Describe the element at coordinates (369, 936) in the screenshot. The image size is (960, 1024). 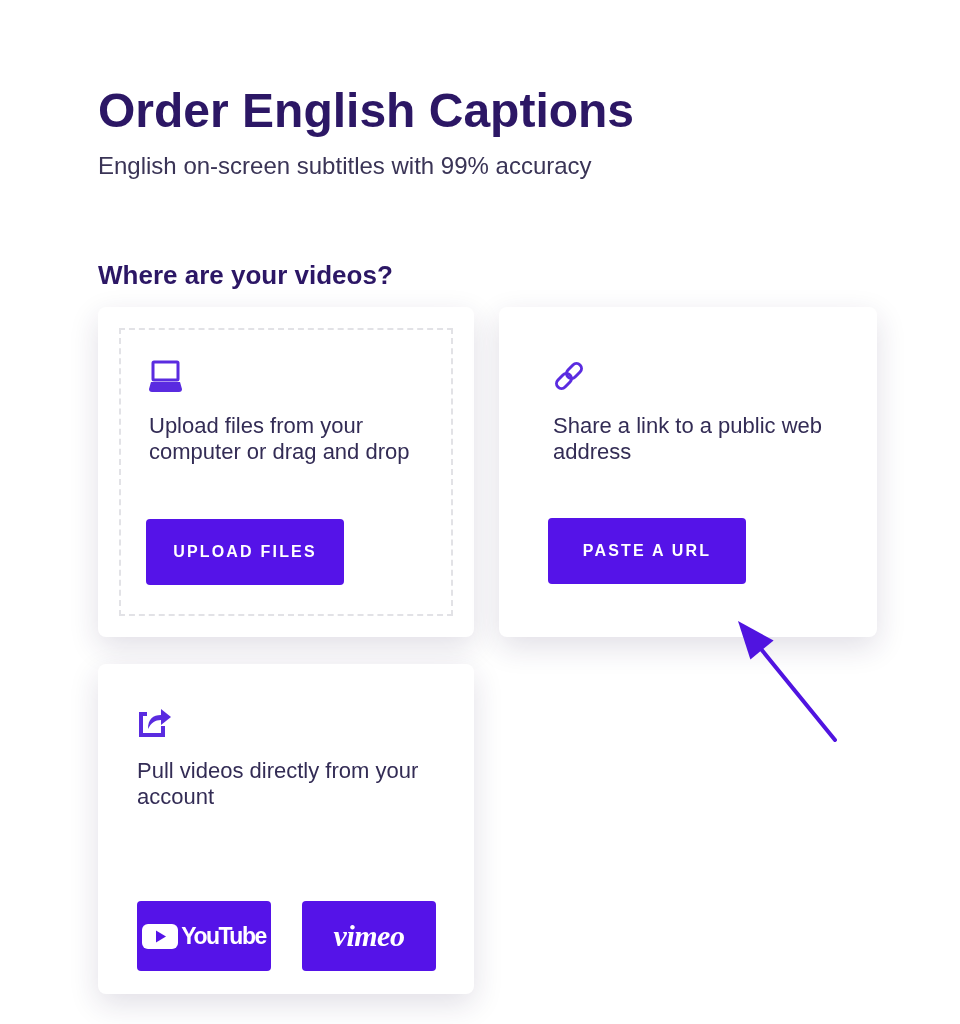
I see `vimeo-button: vimeo` at that location.